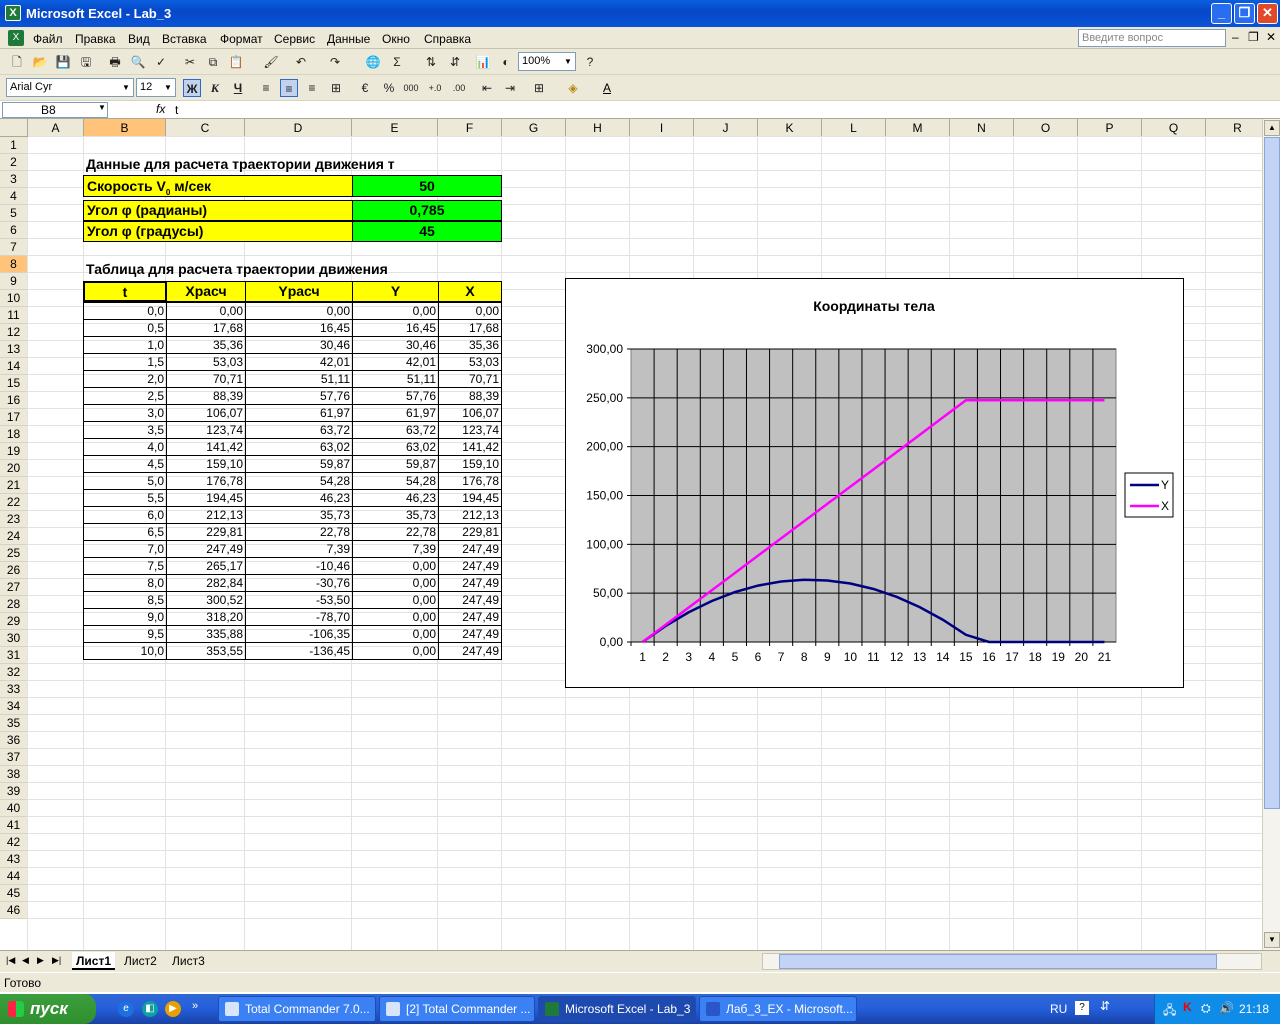 The height and width of the screenshot is (1024, 1280). Describe the element at coordinates (125, 464) in the screenshot. I see `table-cell: 4,5` at that location.